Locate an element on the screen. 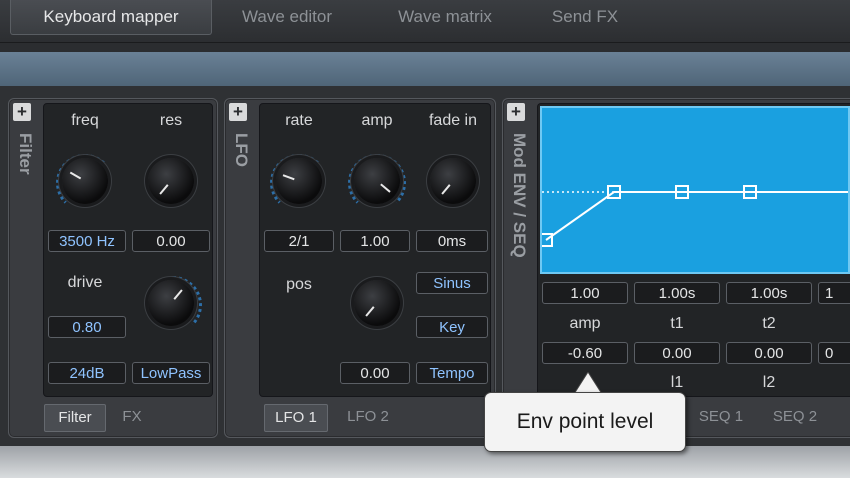 Image resolution: width=850 pixels, height=478 pixels. lfo-pos-label: pos is located at coordinates (299, 284).